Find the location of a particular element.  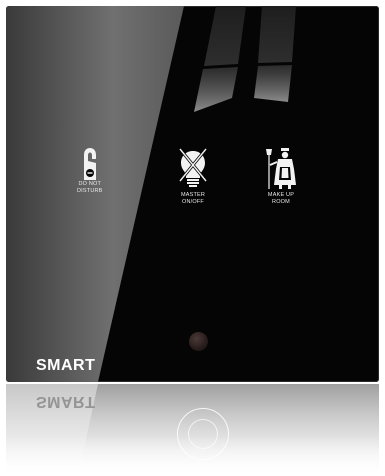

window-reflection is located at coordinates (245, 59).